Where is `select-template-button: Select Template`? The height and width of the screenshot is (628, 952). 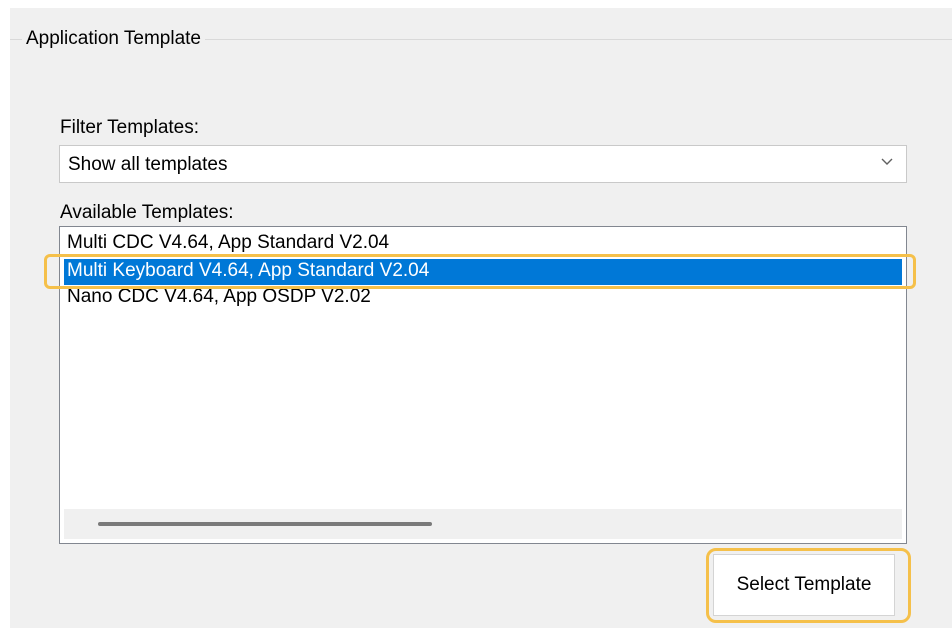 select-template-button: Select Template is located at coordinates (804, 585).